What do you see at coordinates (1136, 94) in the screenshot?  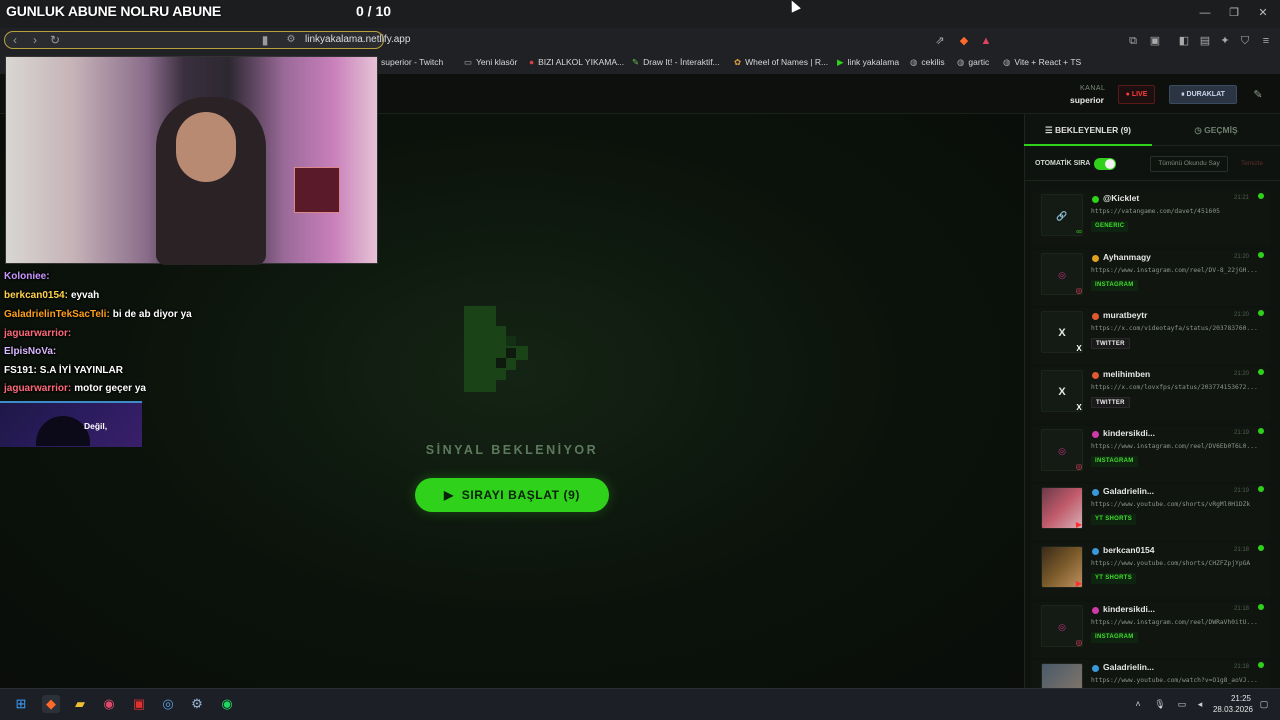 I see `live-button: ● LIVE` at bounding box center [1136, 94].